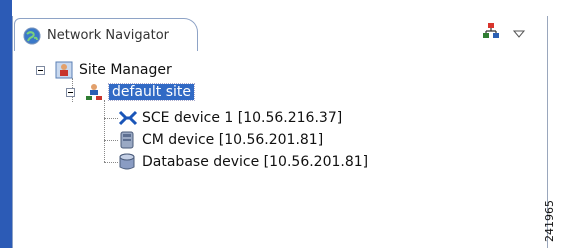  I want to click on network-topology-button, so click(491, 33).